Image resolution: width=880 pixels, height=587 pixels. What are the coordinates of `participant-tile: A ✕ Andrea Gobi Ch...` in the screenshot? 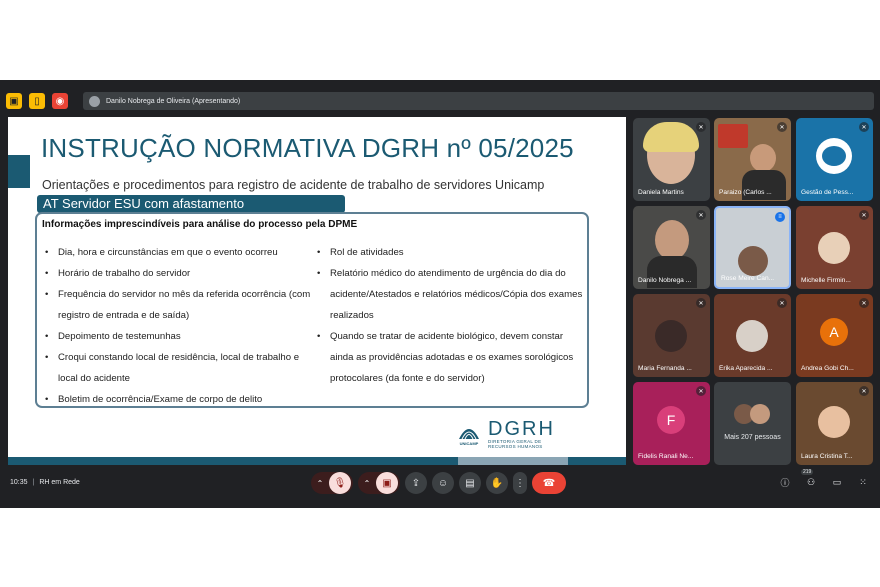 It's located at (834, 335).